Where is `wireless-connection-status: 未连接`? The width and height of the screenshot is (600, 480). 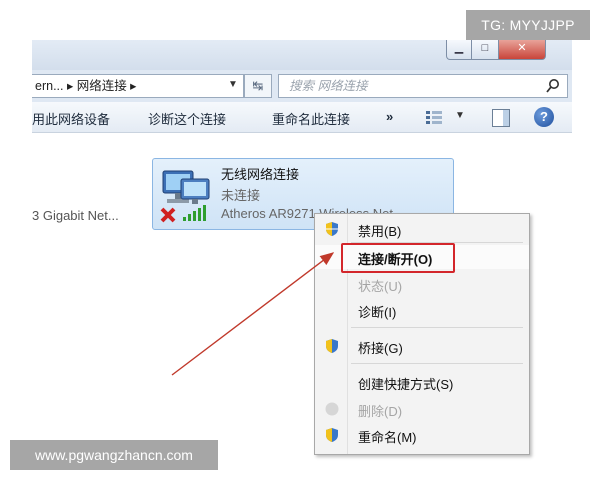 wireless-connection-status: 未连接 is located at coordinates (241, 195).